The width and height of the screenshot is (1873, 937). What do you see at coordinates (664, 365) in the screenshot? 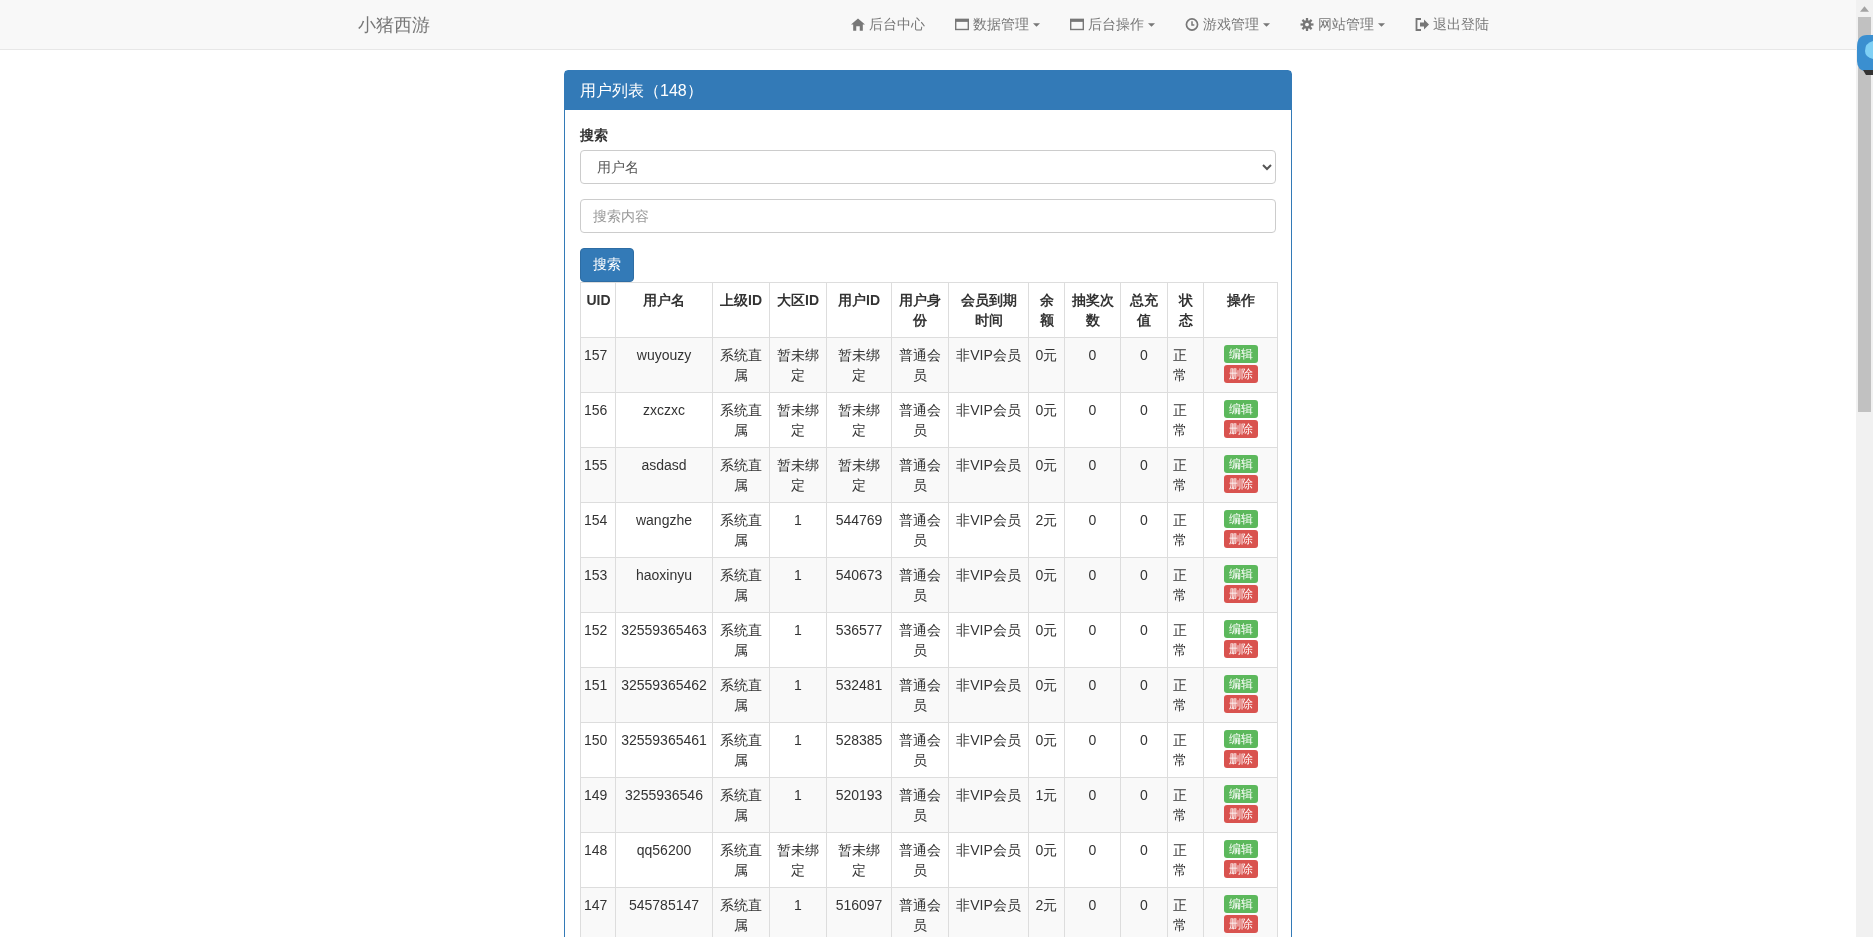
I see `table-cell: wuyouzy` at bounding box center [664, 365].